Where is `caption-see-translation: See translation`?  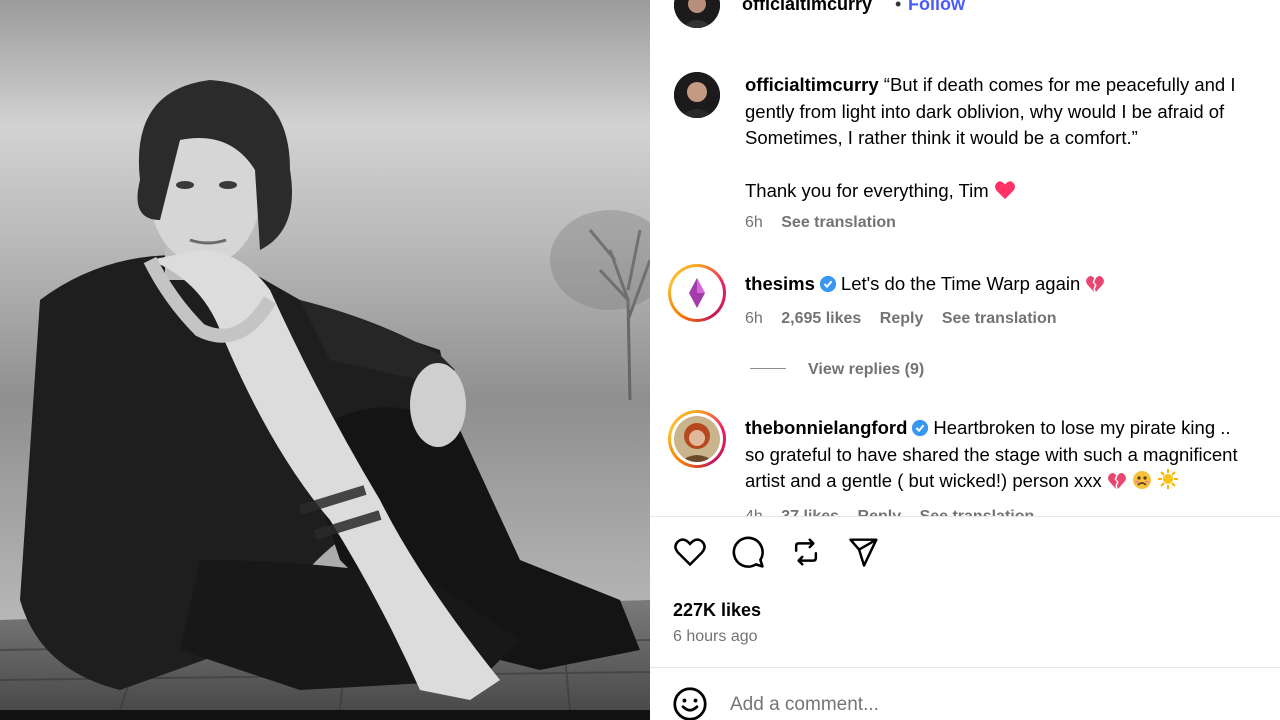
caption-see-translation: See translation is located at coordinates (838, 222).